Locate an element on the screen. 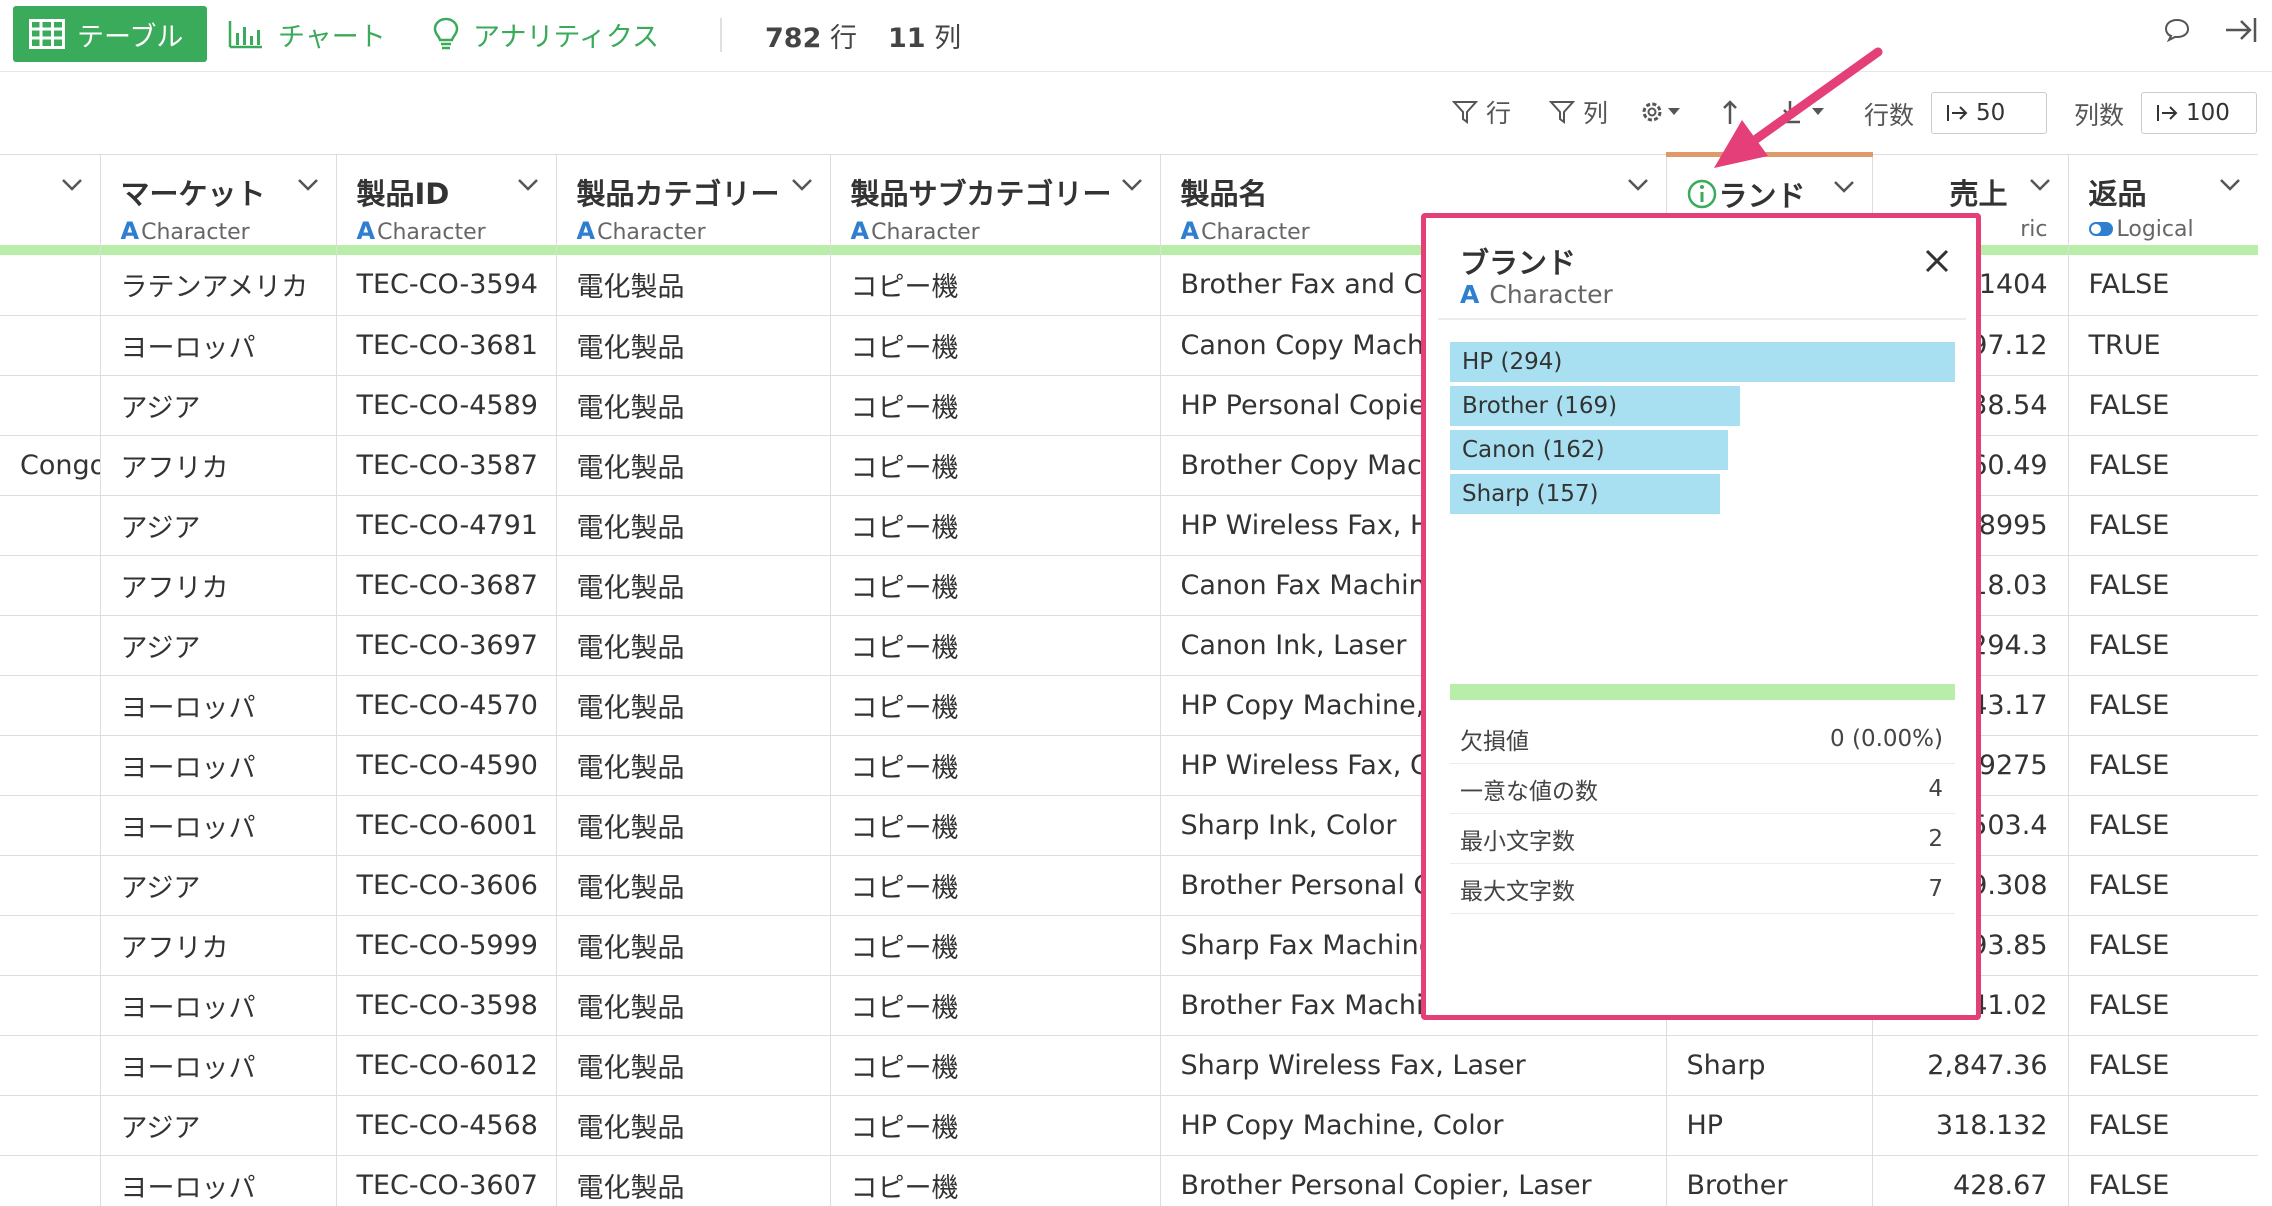 This screenshot has width=2272, height=1206. column-header-market: マーケット ACharacter is located at coordinates (218, 199).